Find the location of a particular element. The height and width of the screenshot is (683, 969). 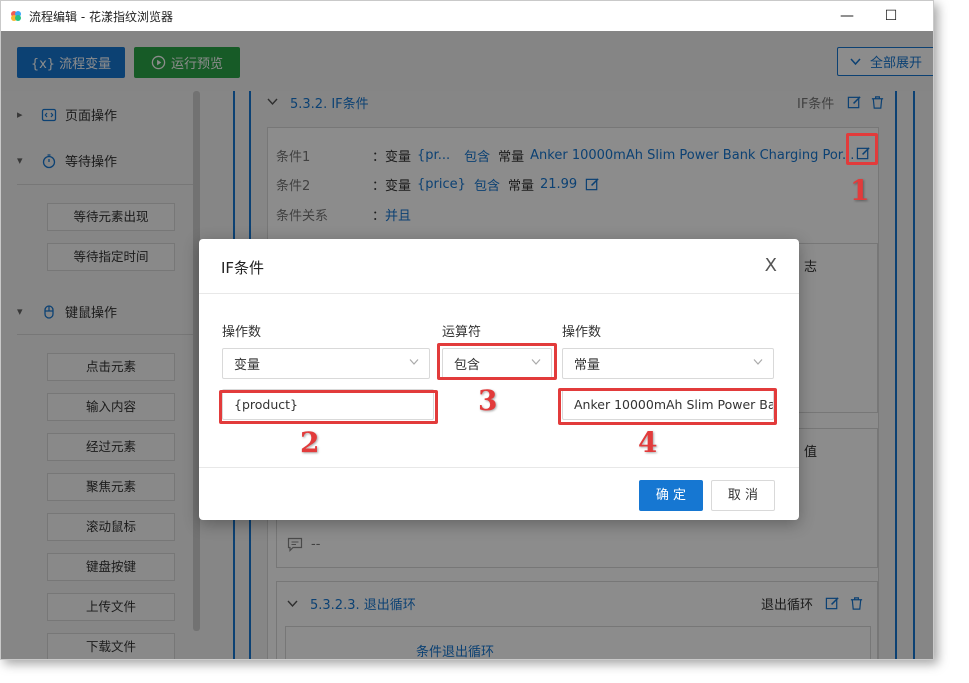

annotation-number-2: 2 is located at coordinates (310, 442).